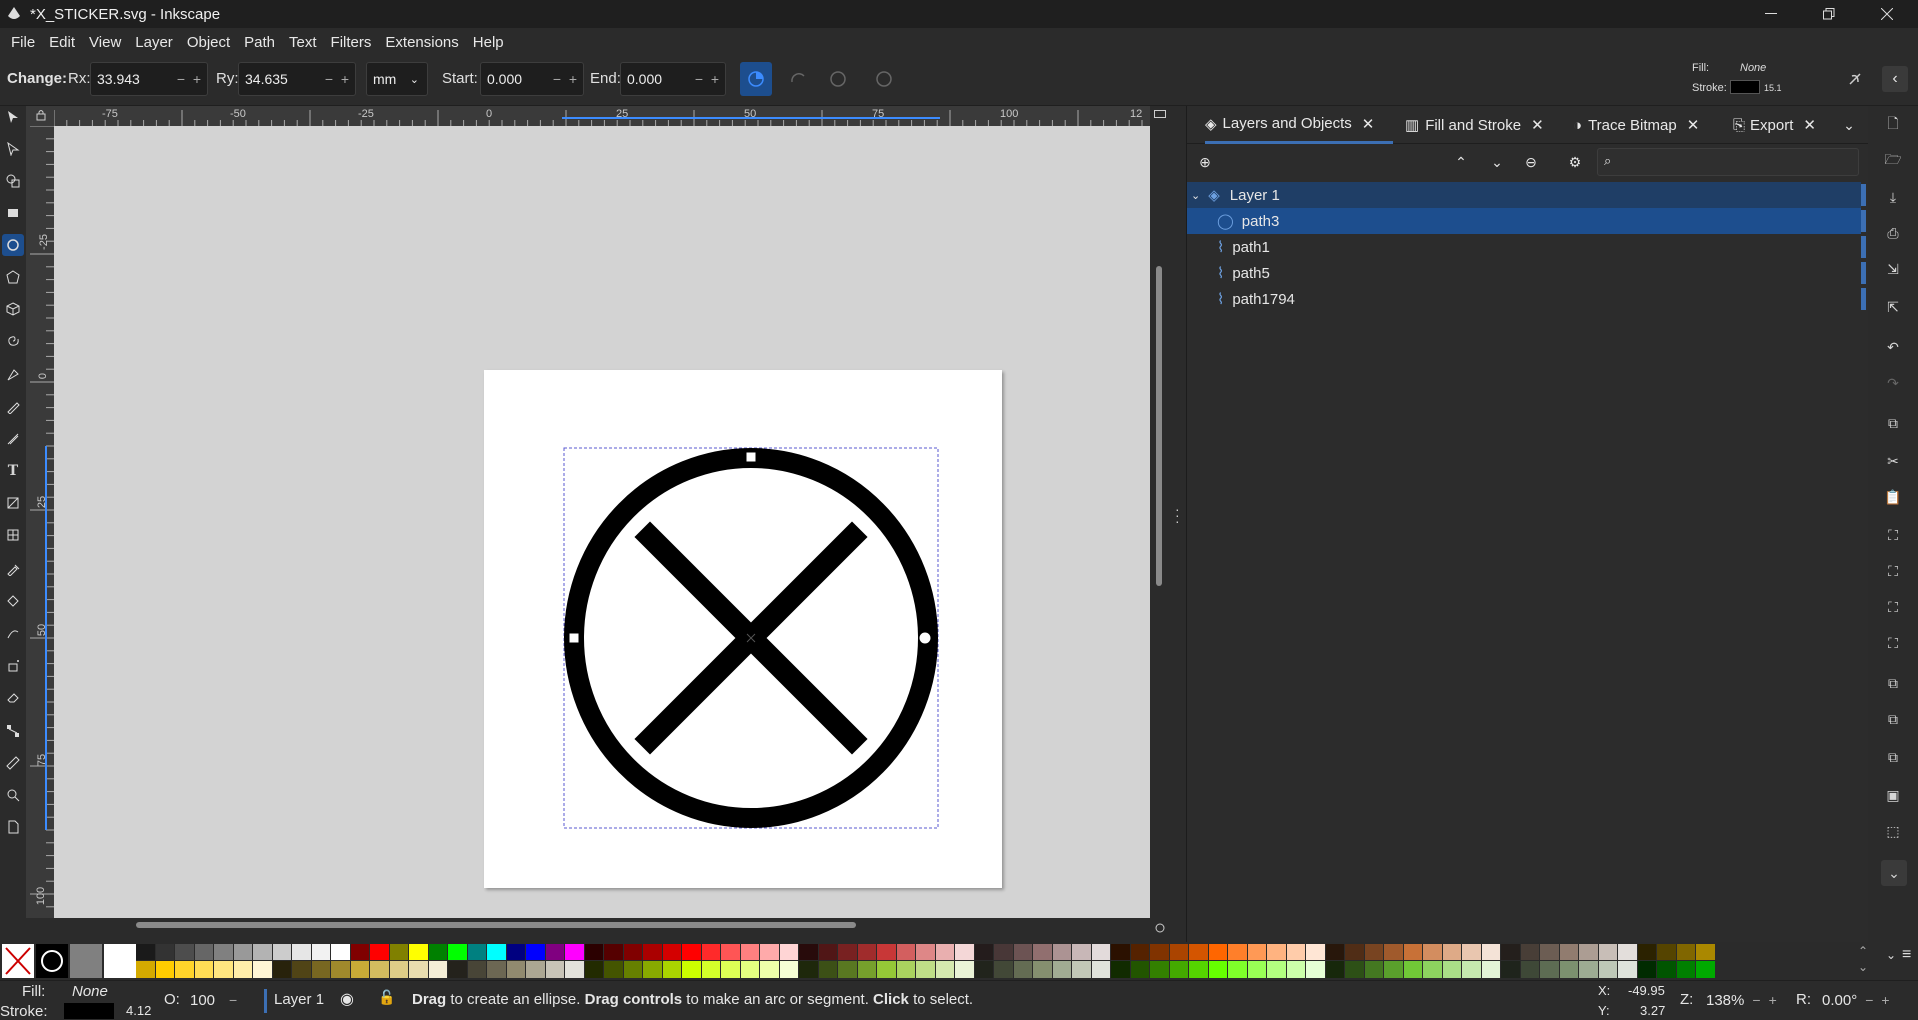 This screenshot has height=1020, width=1918. What do you see at coordinates (884, 79) in the screenshot?
I see `reset-ellipse-button` at bounding box center [884, 79].